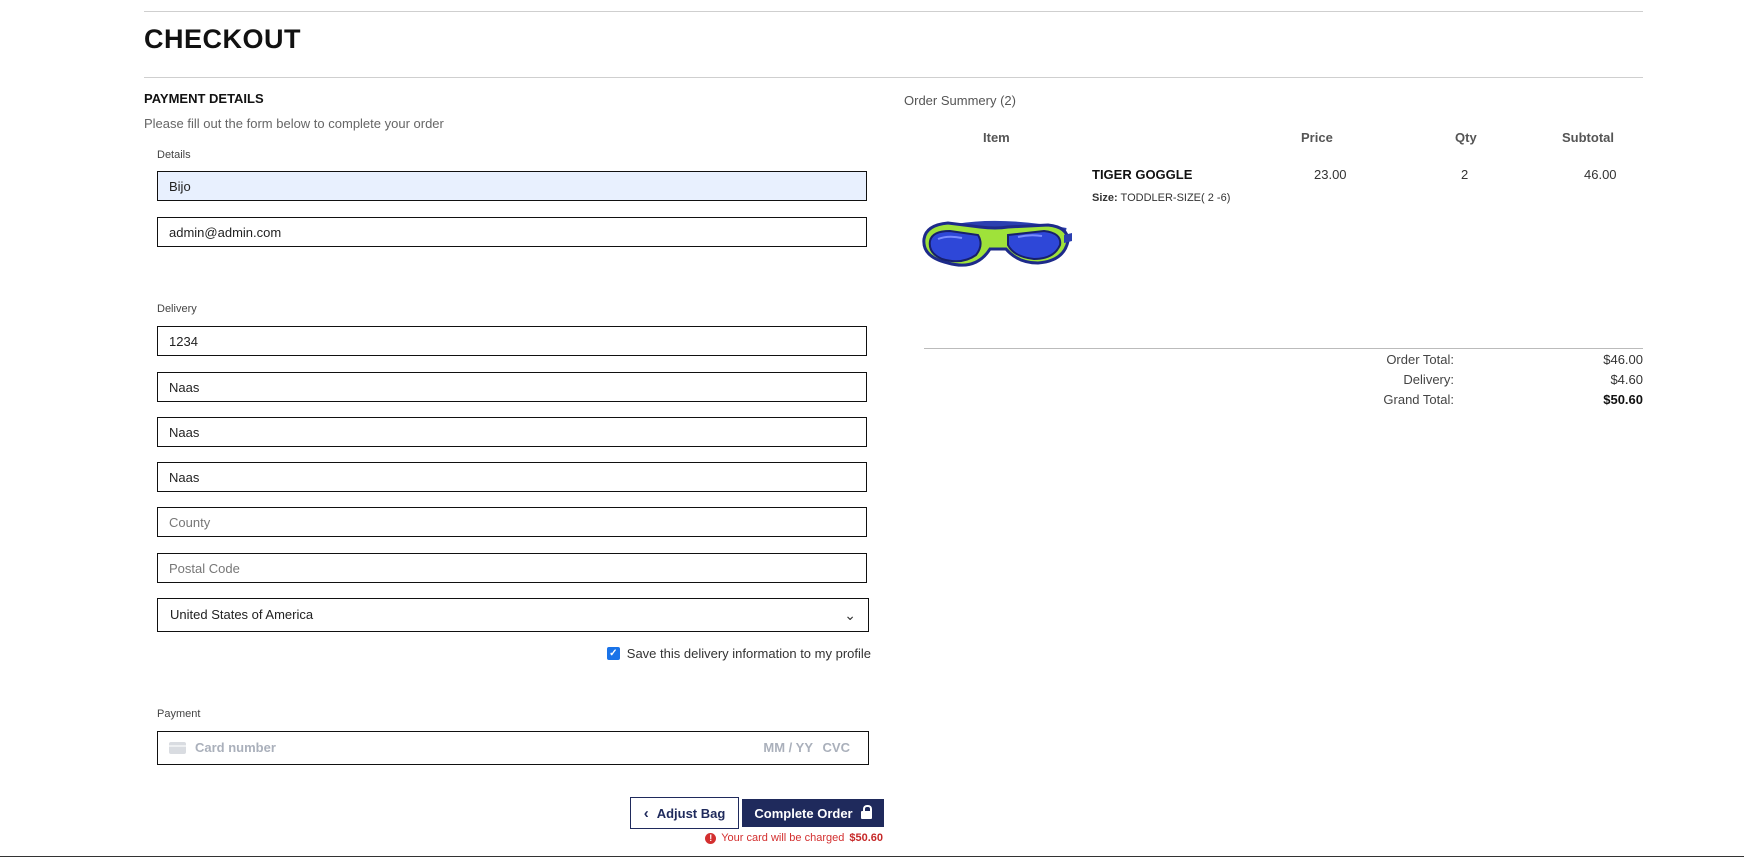  Describe the element at coordinates (242, 614) in the screenshot. I see `country-select-value: United States of America` at that location.